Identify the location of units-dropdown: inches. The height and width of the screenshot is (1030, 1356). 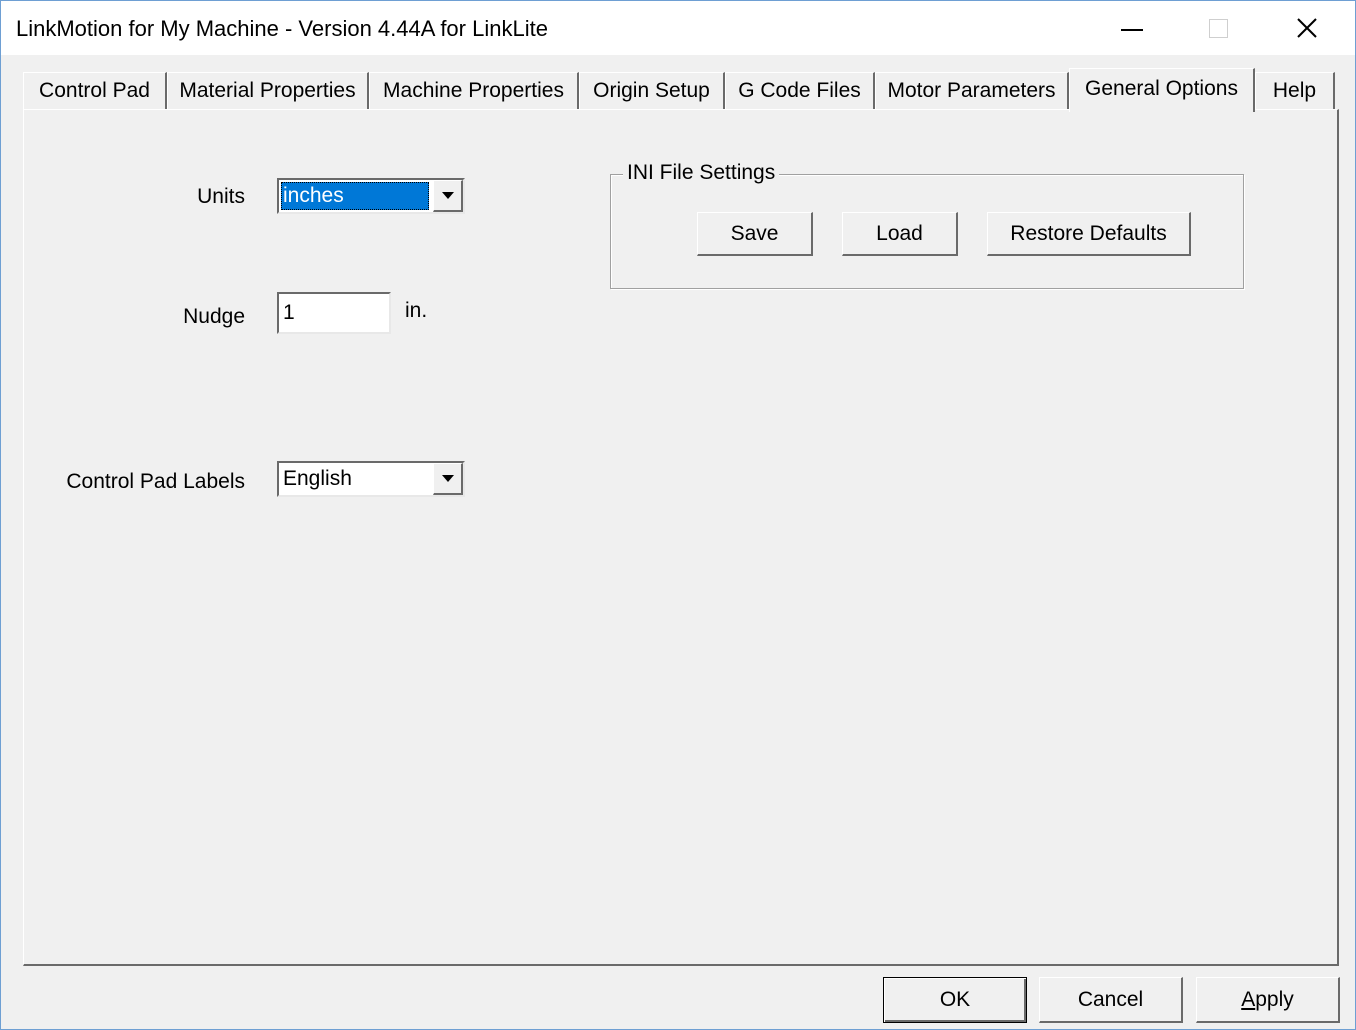
(371, 196).